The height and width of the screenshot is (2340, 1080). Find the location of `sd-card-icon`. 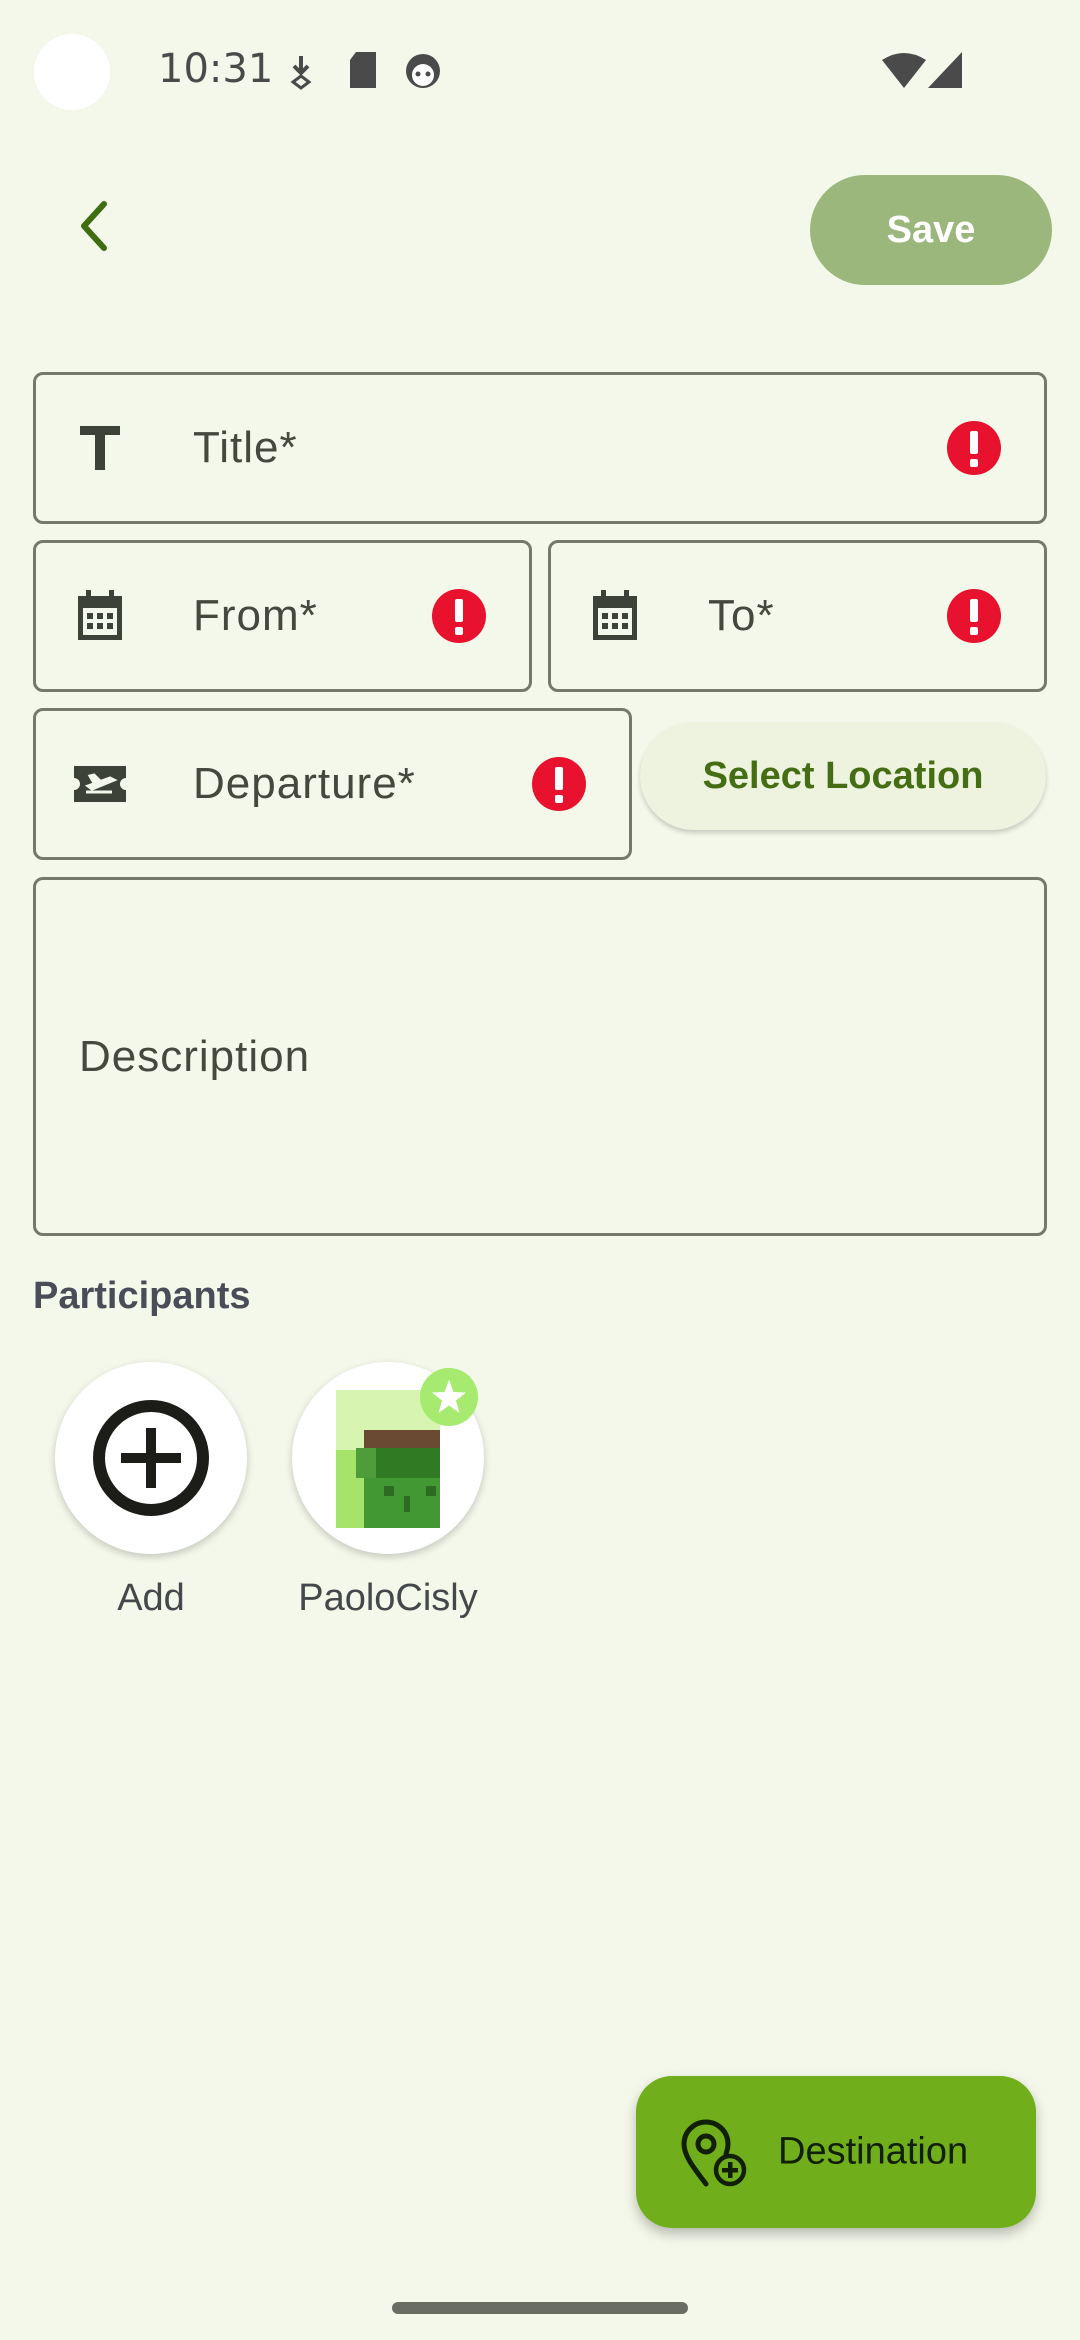

sd-card-icon is located at coordinates (363, 70).